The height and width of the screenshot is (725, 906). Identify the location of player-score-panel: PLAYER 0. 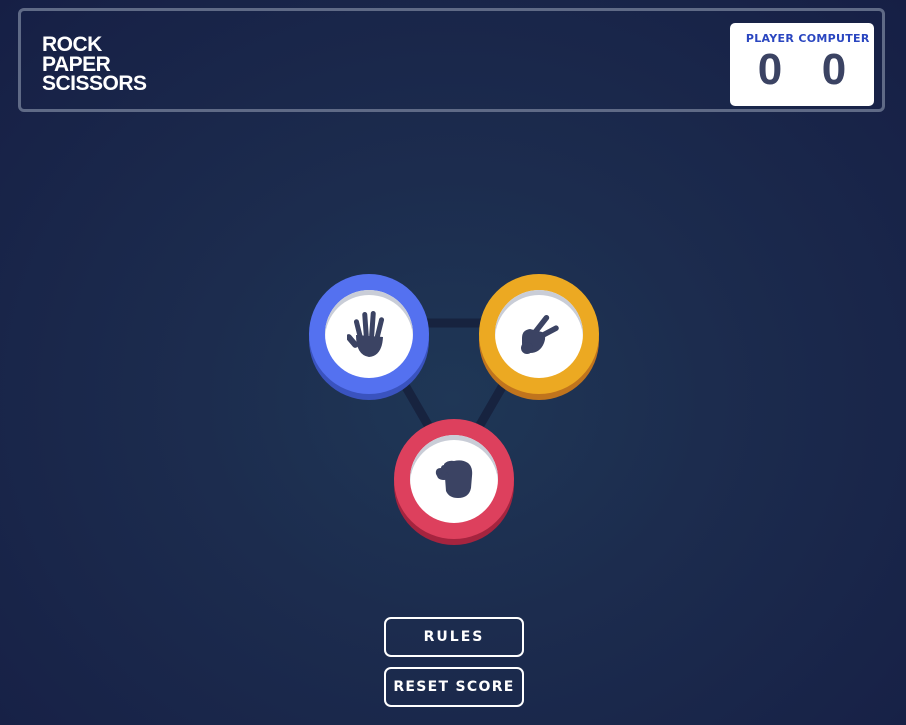
(770, 57).